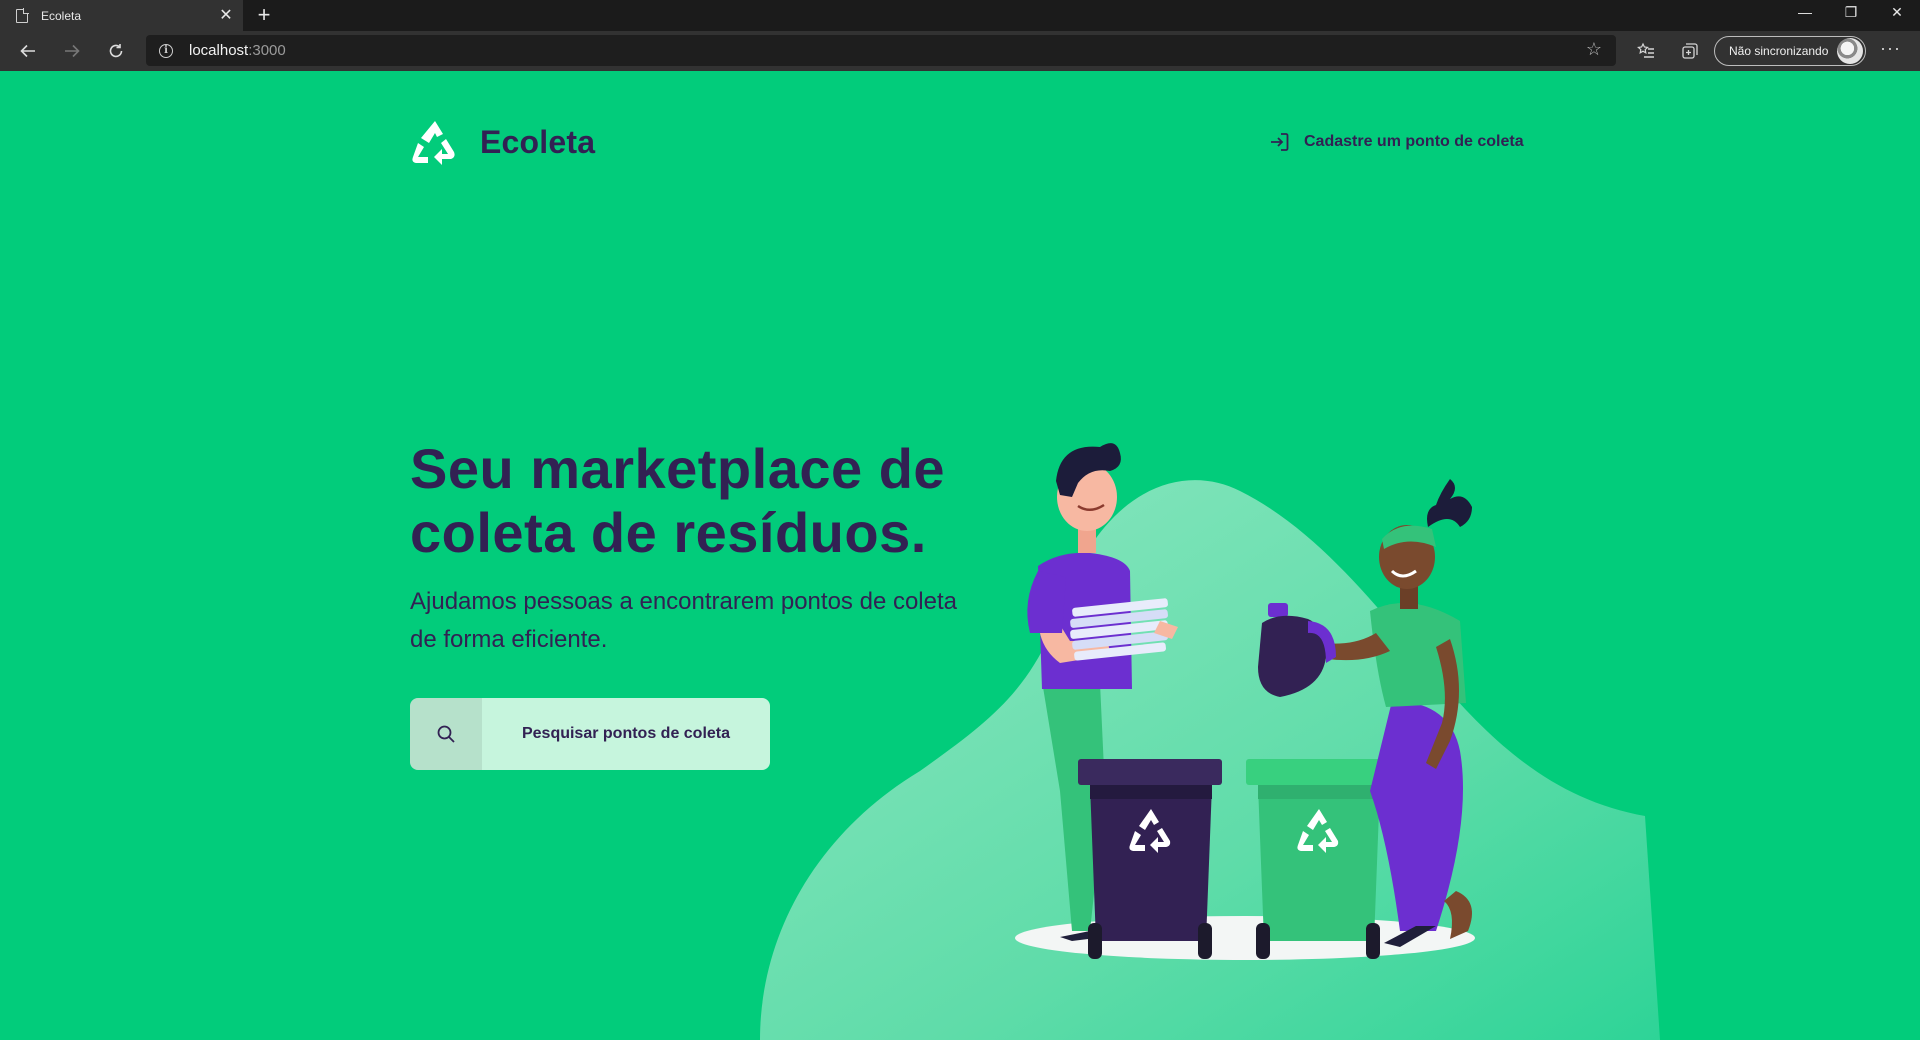 The height and width of the screenshot is (1040, 1920). I want to click on back-icon, so click(27, 51).